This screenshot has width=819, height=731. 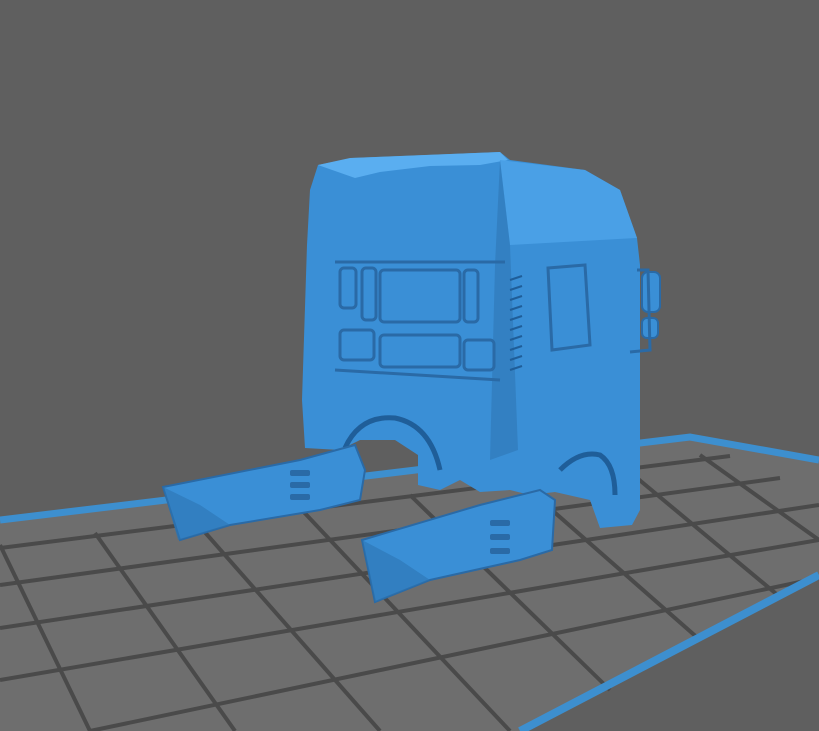 What do you see at coordinates (568, 202) in the screenshot?
I see `cab-front-face` at bounding box center [568, 202].